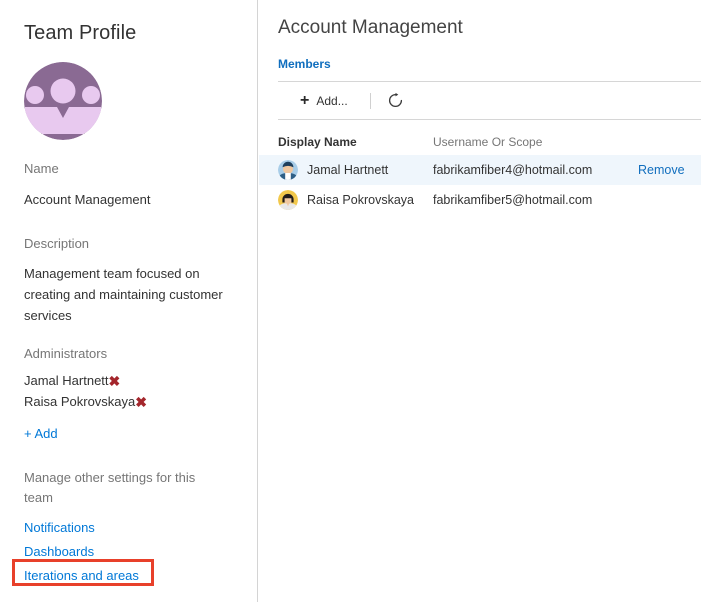 The width and height of the screenshot is (701, 602). What do you see at coordinates (110, 487) in the screenshot?
I see `manage-settings-text: Manage other settings for this team` at bounding box center [110, 487].